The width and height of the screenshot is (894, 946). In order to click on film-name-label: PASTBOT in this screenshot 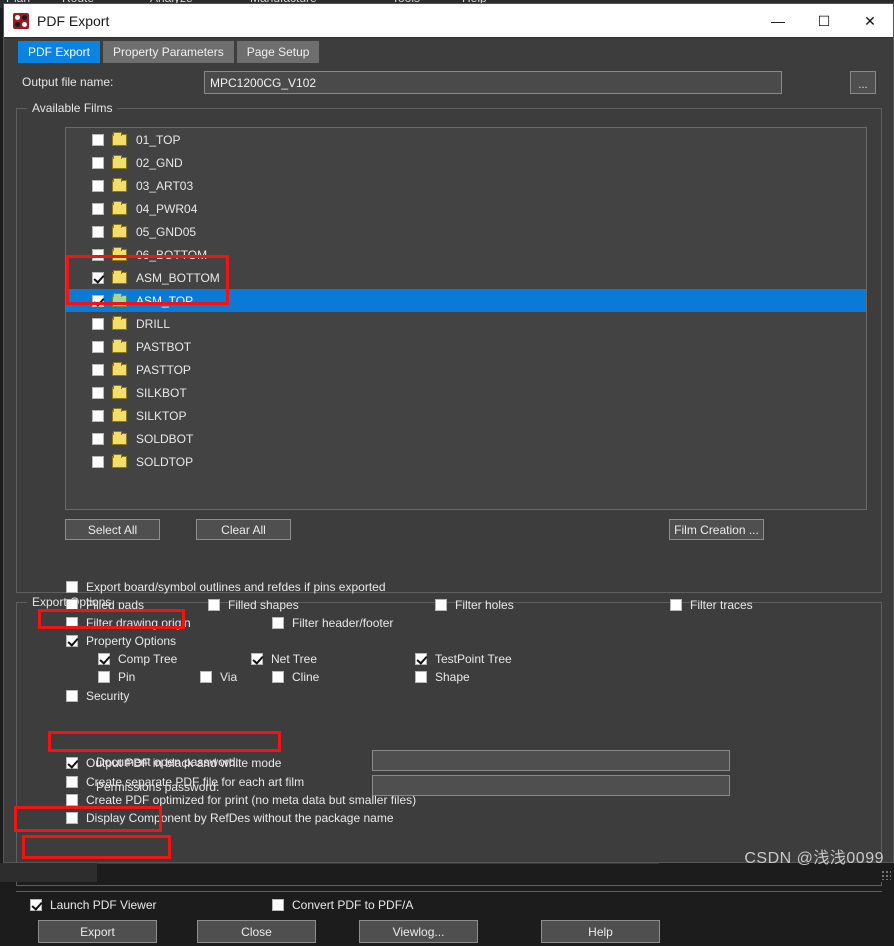, I will do `click(163, 347)`.